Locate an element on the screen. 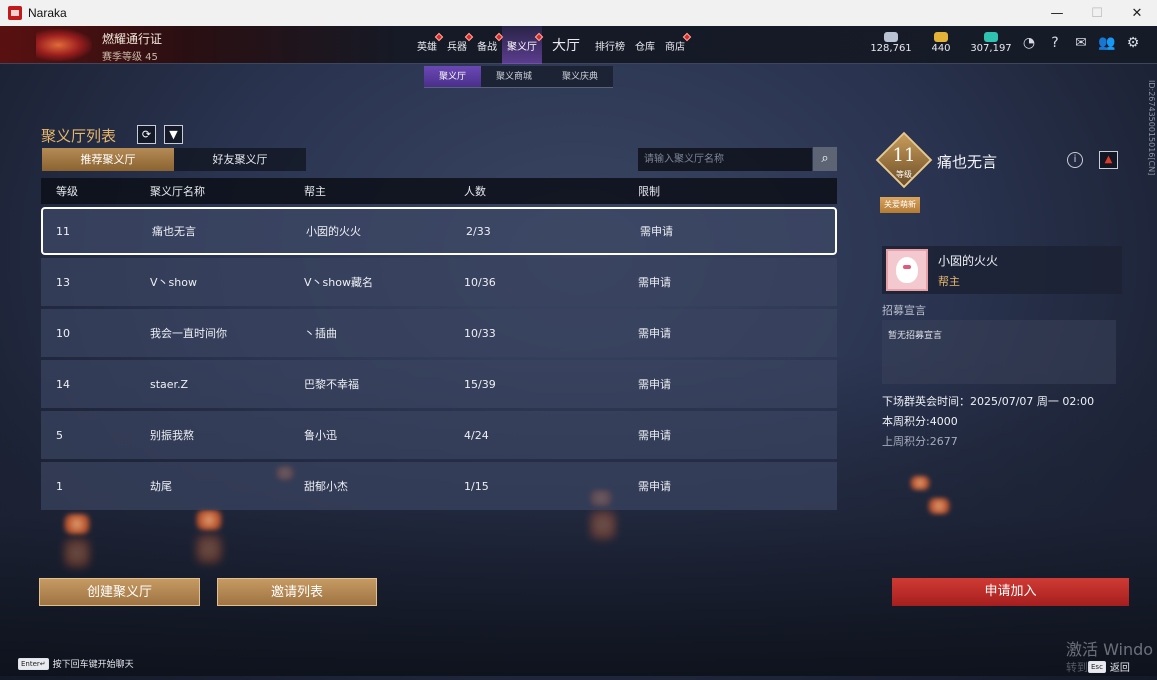 Image resolution: width=1157 pixels, height=680 pixels. leader-avatar is located at coordinates (907, 270).